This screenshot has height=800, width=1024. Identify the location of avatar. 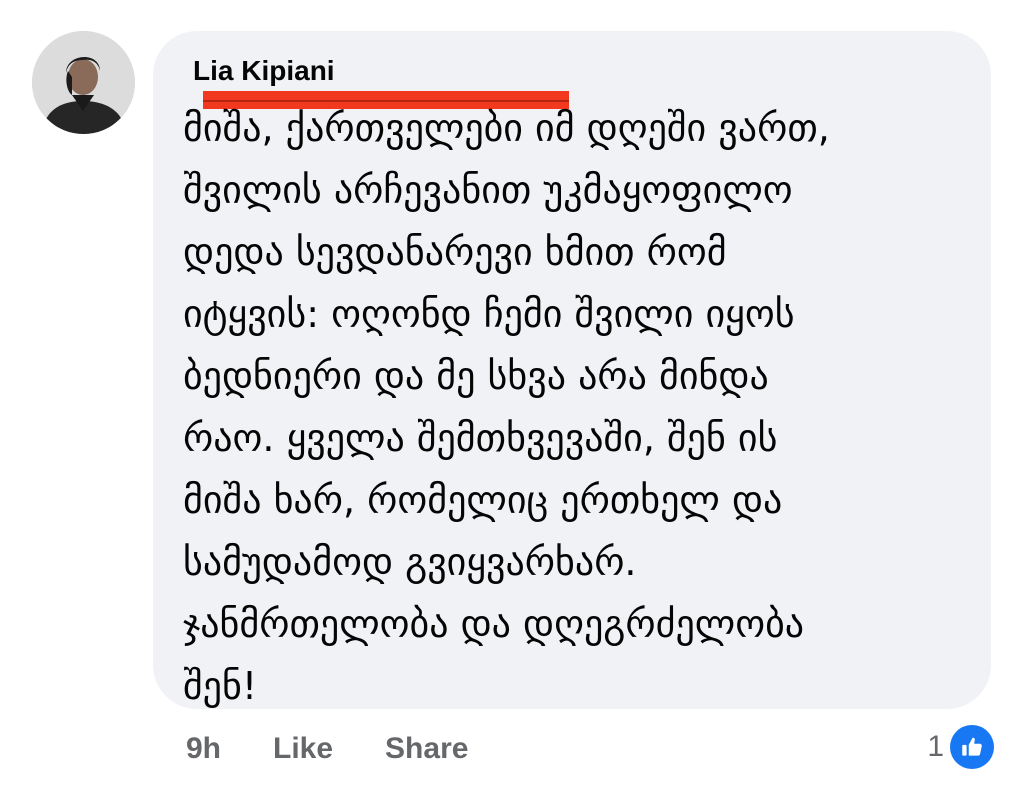
(83, 82).